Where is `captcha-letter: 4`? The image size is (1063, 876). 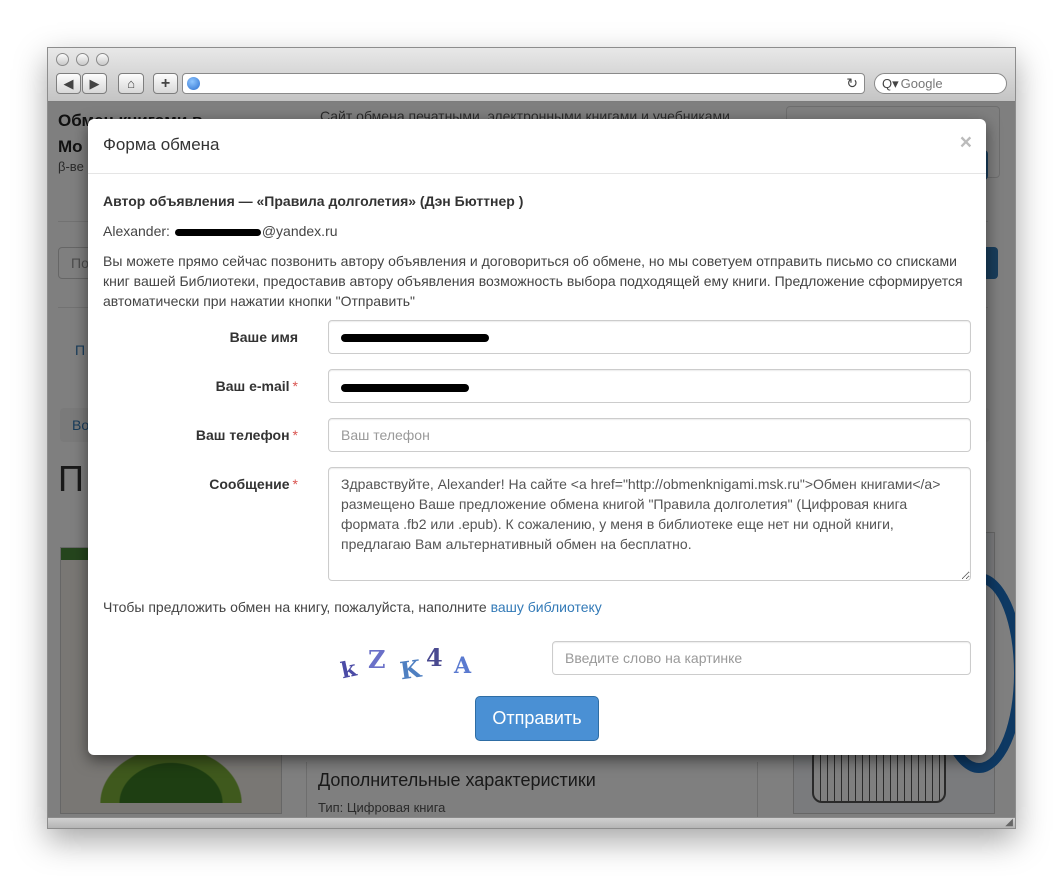 captcha-letter: 4 is located at coordinates (434, 657).